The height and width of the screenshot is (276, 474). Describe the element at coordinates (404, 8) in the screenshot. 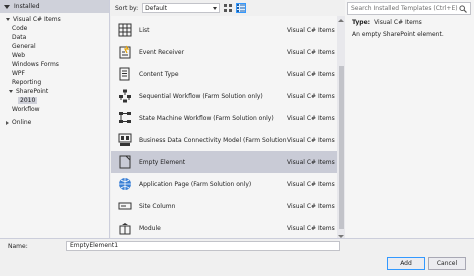

I see `search-placeholder: Search Installed Templates (Ctrl+E)` at that location.